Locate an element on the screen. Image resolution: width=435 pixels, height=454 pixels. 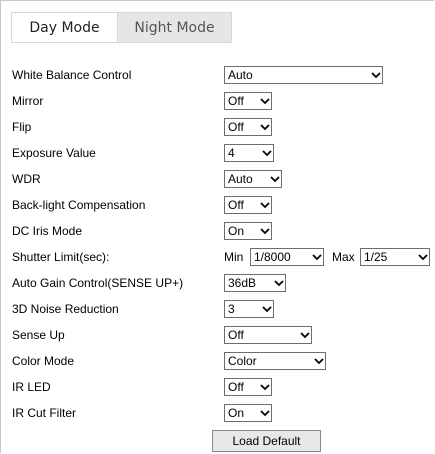
3d-noise-reduction-value: 3 is located at coordinates (231, 309).